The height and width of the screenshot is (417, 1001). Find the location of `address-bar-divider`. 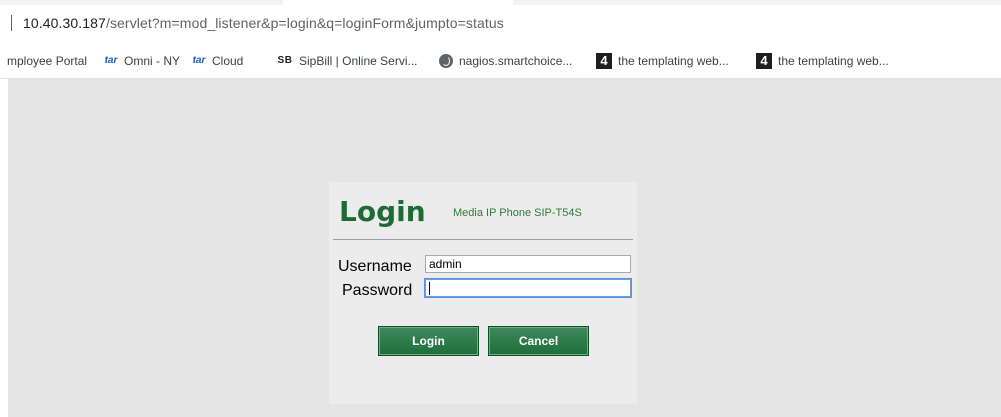

address-bar-divider is located at coordinates (11, 23).